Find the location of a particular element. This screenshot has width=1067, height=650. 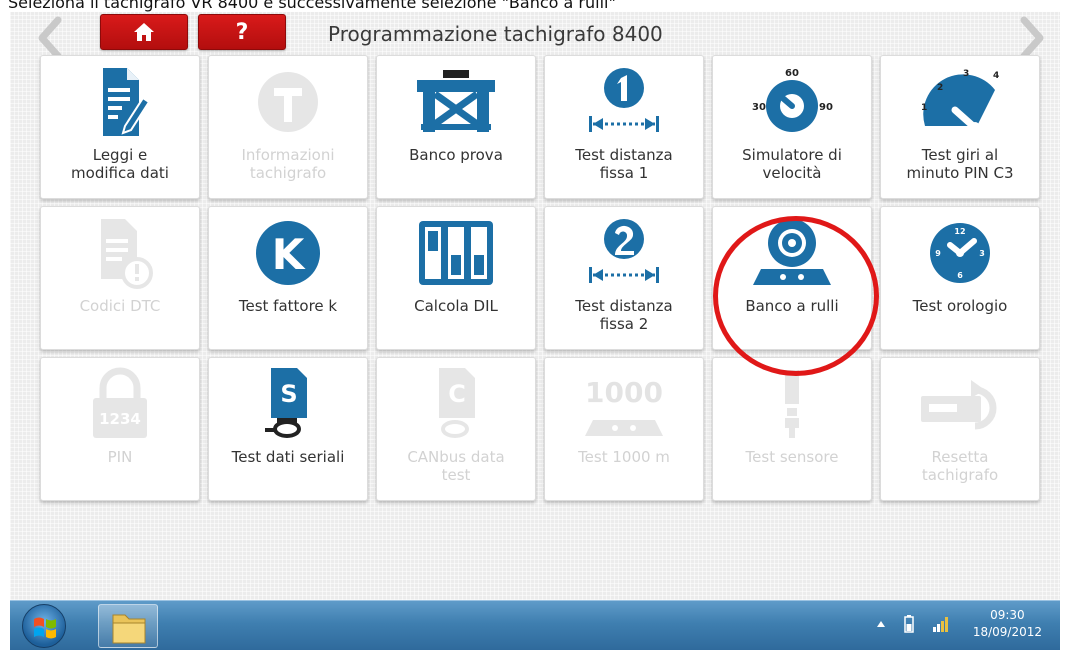

tile-label: Test distanza fissa 1 is located at coordinates (624, 164).